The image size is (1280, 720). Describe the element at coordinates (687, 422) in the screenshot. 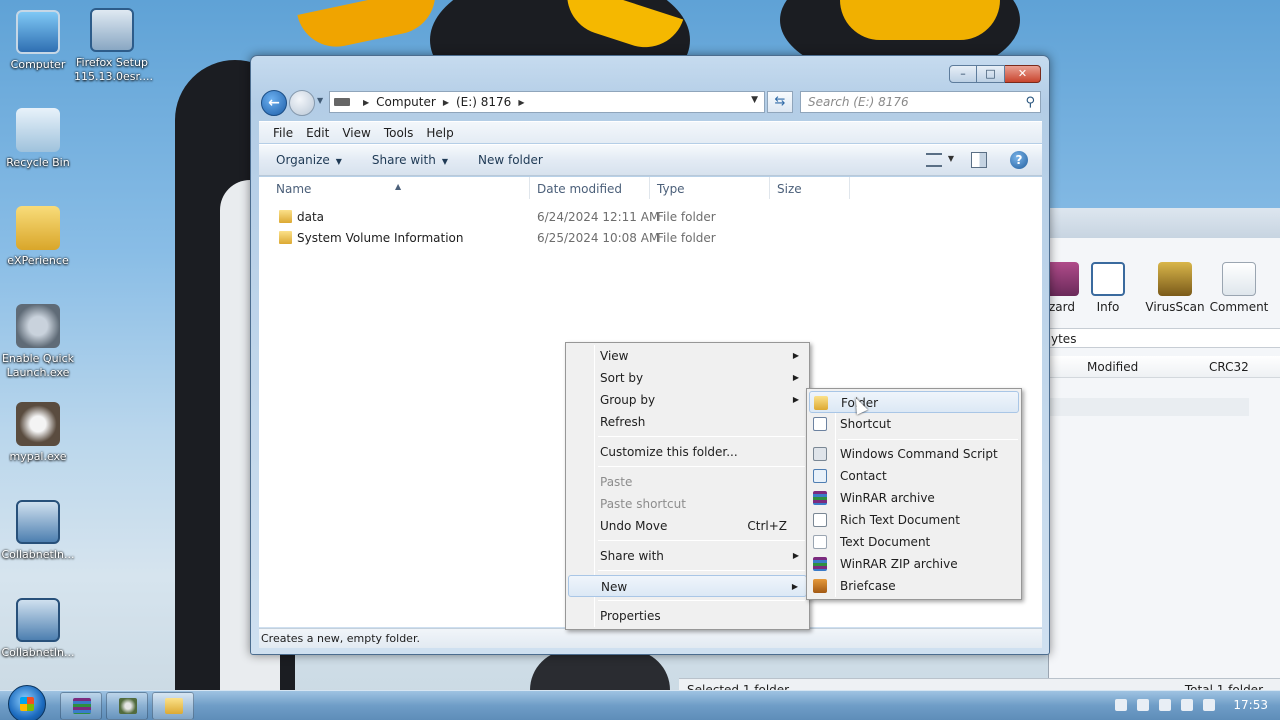

I see `menu-item-refresh: Refresh` at that location.